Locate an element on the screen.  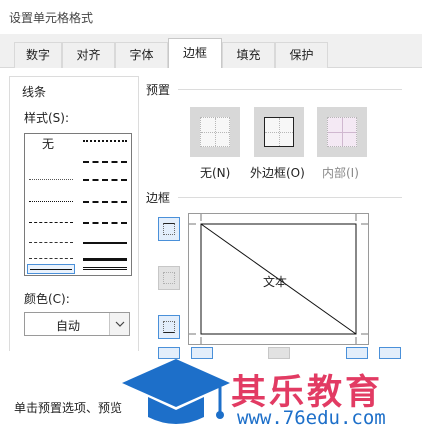
line-group-border-right is located at coordinates (138, 213).